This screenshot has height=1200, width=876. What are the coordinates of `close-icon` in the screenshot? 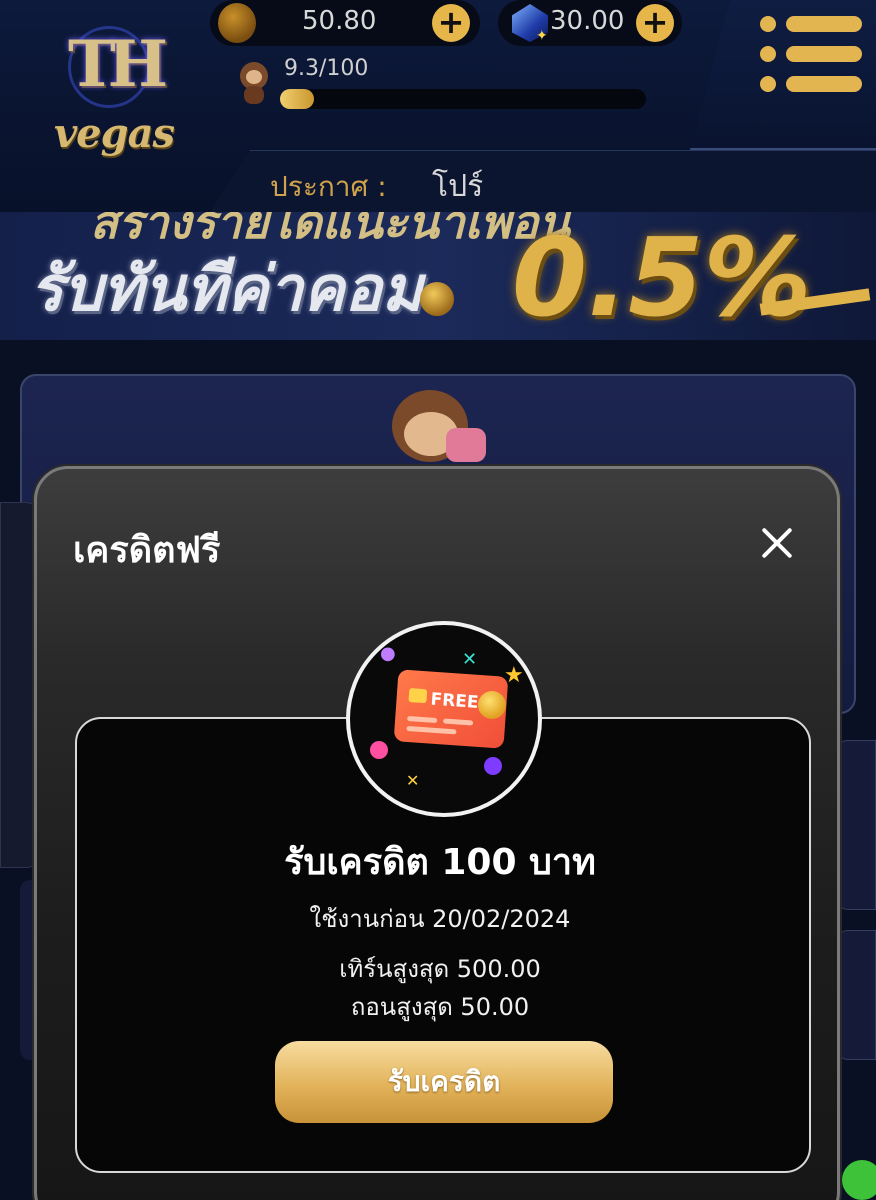 It's located at (777, 543).